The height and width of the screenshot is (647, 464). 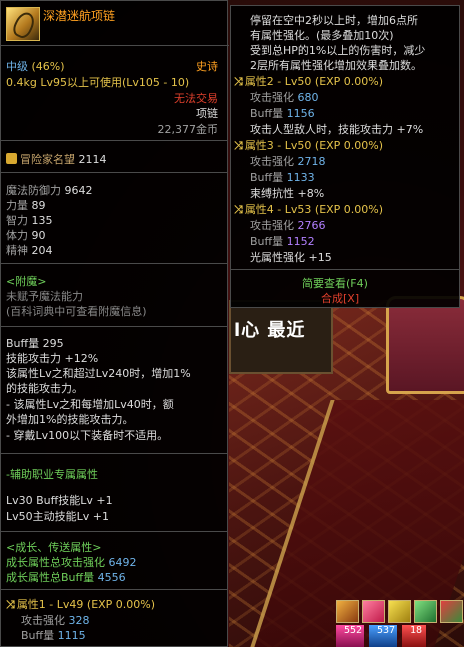 What do you see at coordinates (54, 547) in the screenshot?
I see `growth-title: <成长、传送属性>` at bounding box center [54, 547].